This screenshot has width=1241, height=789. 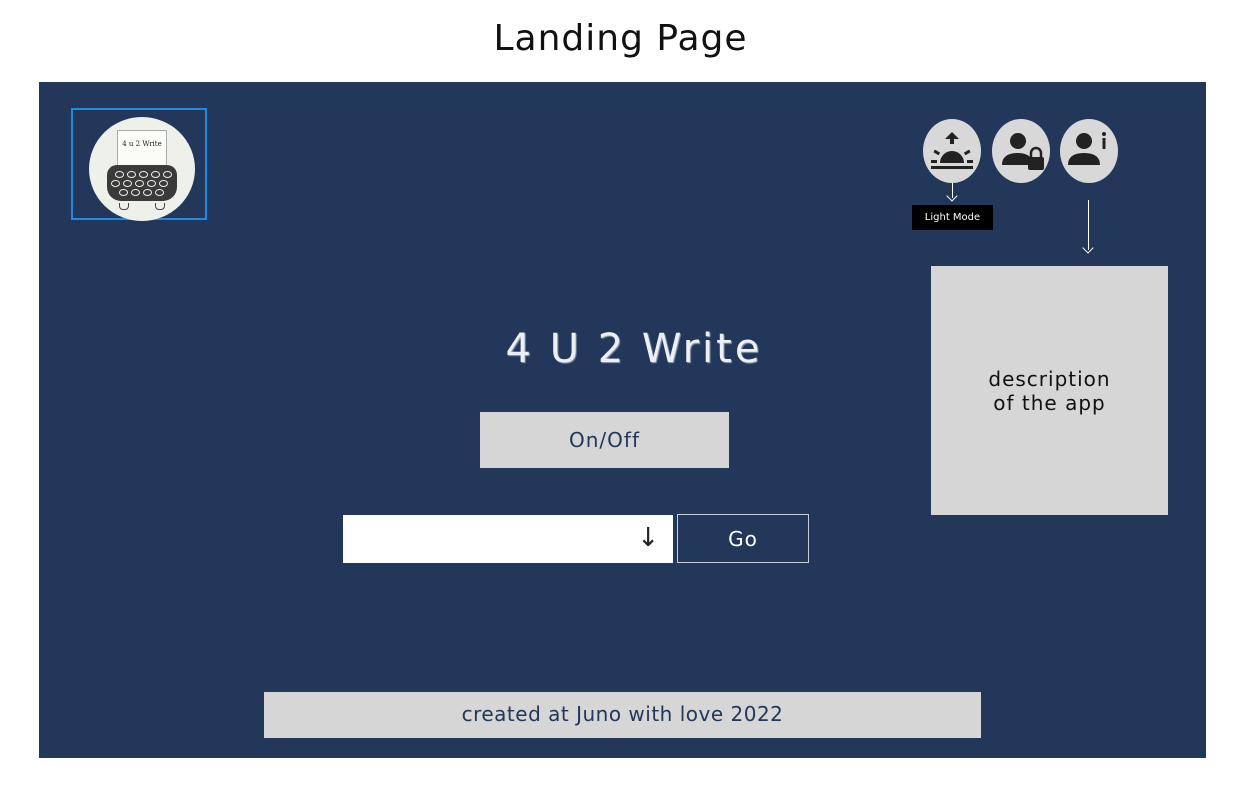 I want to click on user-lock-icon, so click(x=1021, y=151).